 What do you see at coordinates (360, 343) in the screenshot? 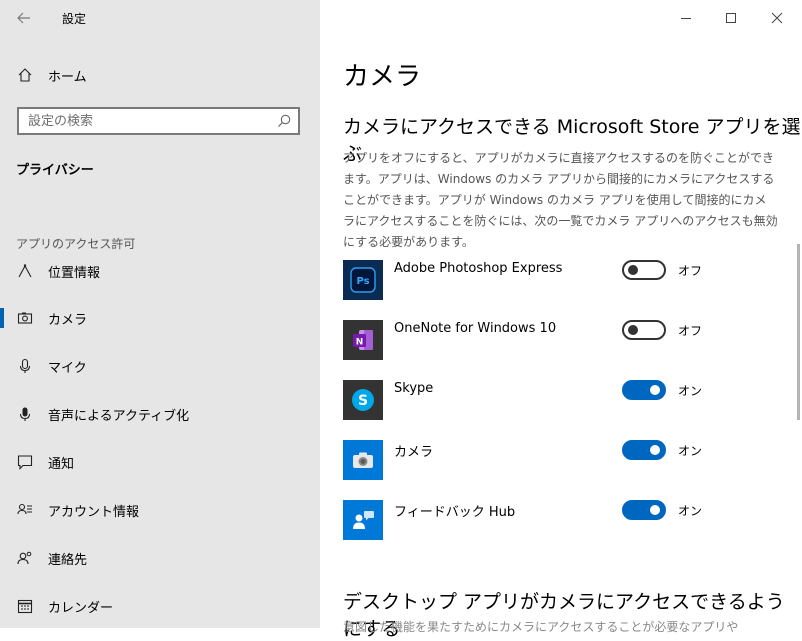
I see `svg-text: N` at bounding box center [360, 343].